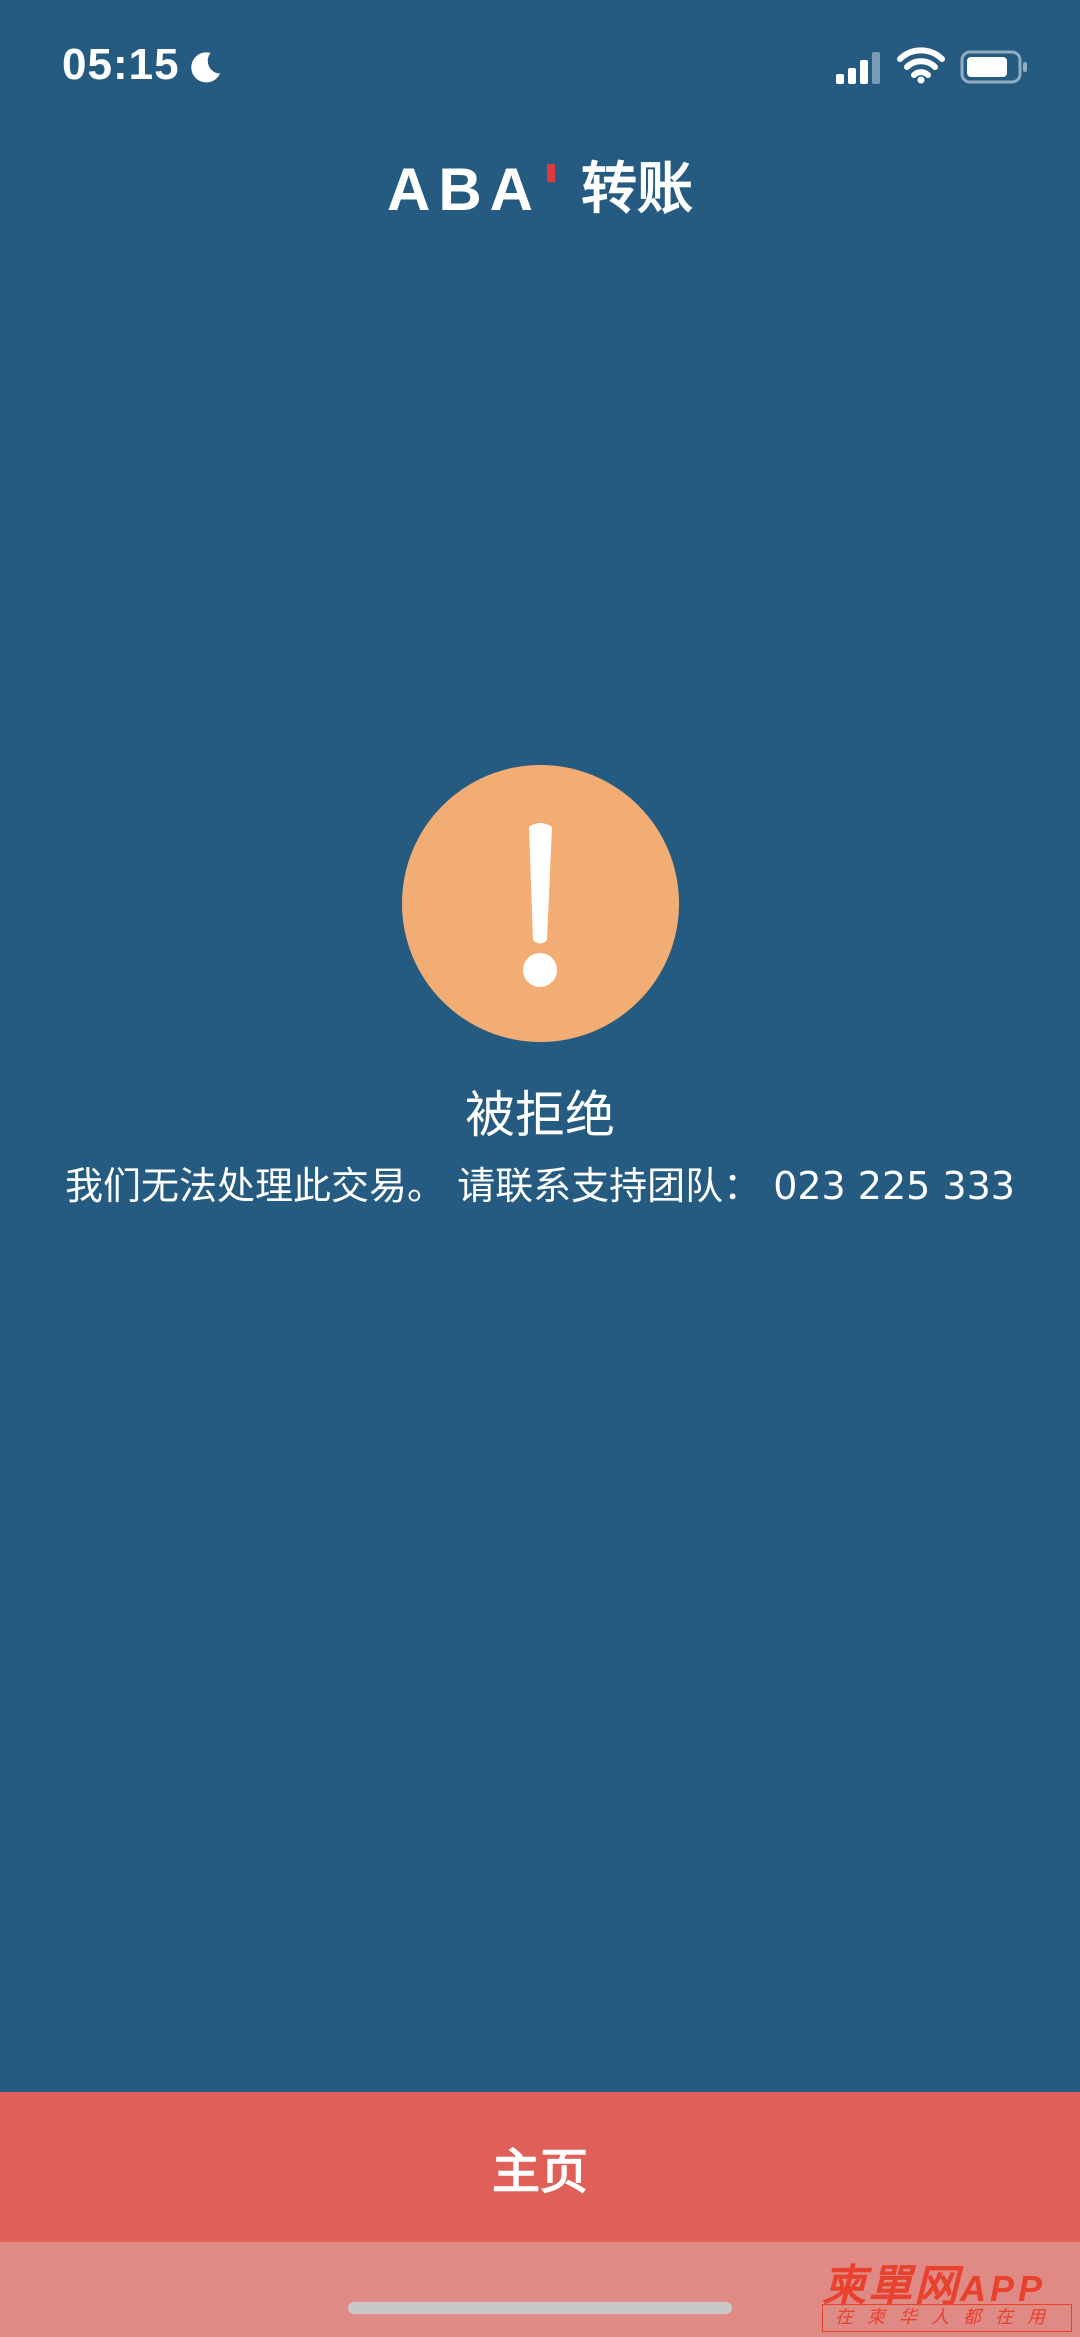 This screenshot has height=2337, width=1080. What do you see at coordinates (948, 2292) in the screenshot?
I see `watermark-logo: 柬單网APP 在柬华人都在用` at bounding box center [948, 2292].